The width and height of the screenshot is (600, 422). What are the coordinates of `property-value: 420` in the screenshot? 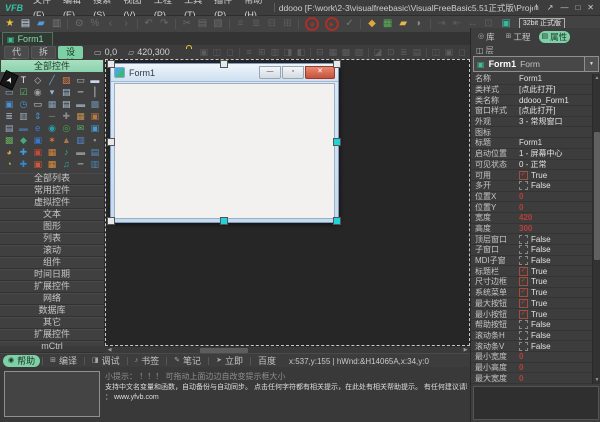 It's located at (525, 217).